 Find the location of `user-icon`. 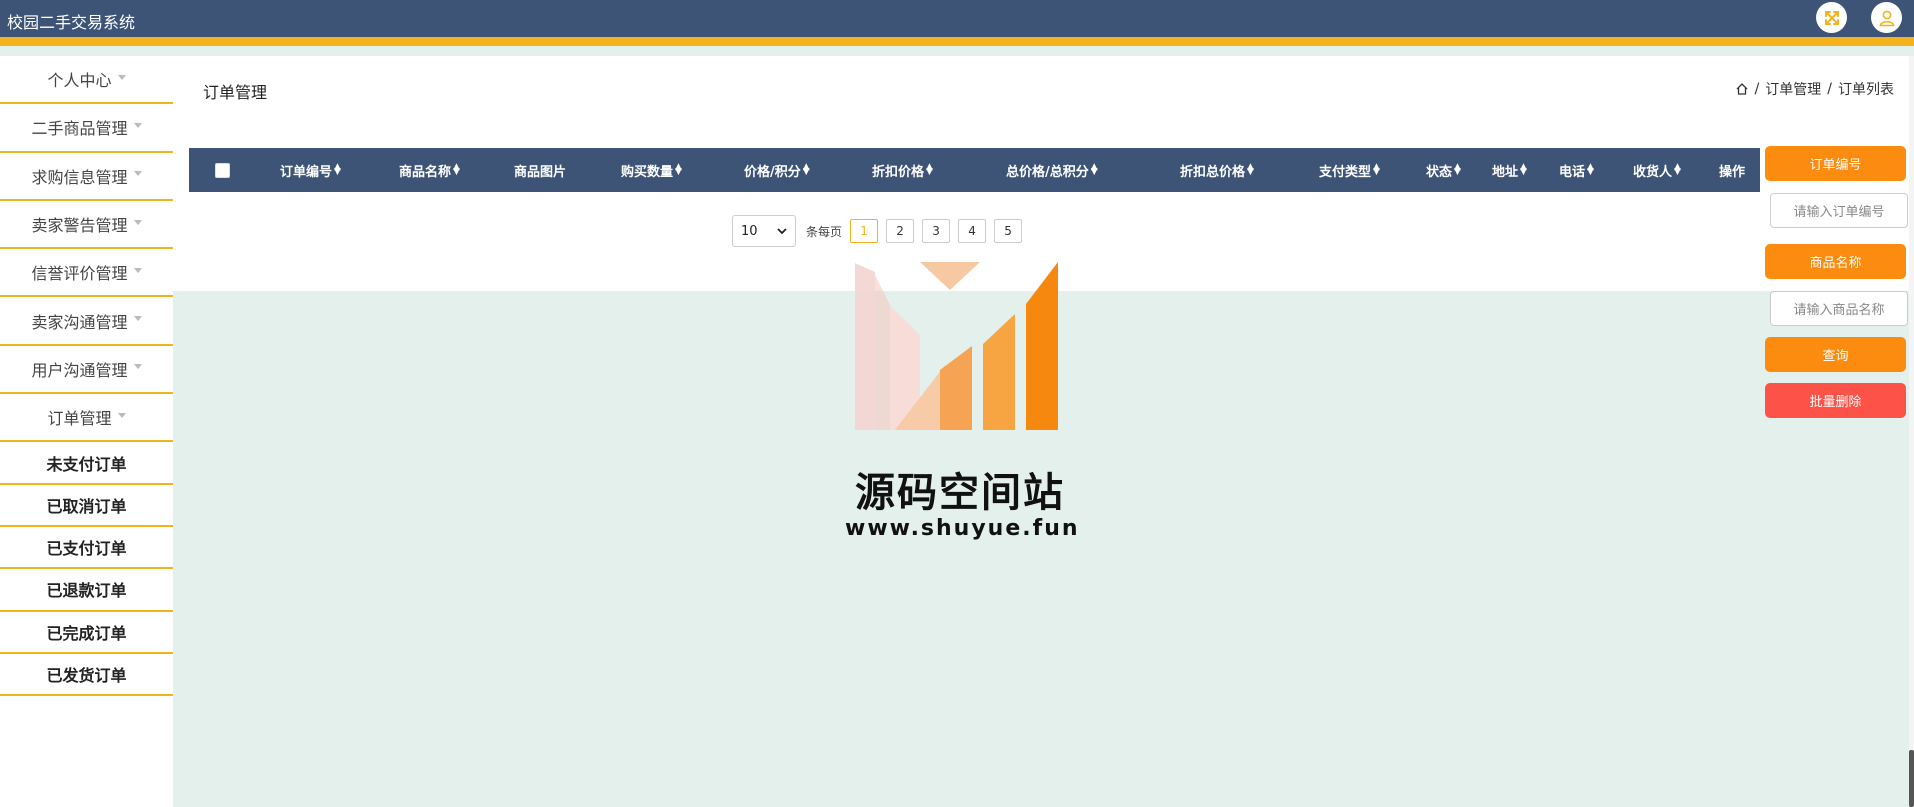

user-icon is located at coordinates (1886, 17).